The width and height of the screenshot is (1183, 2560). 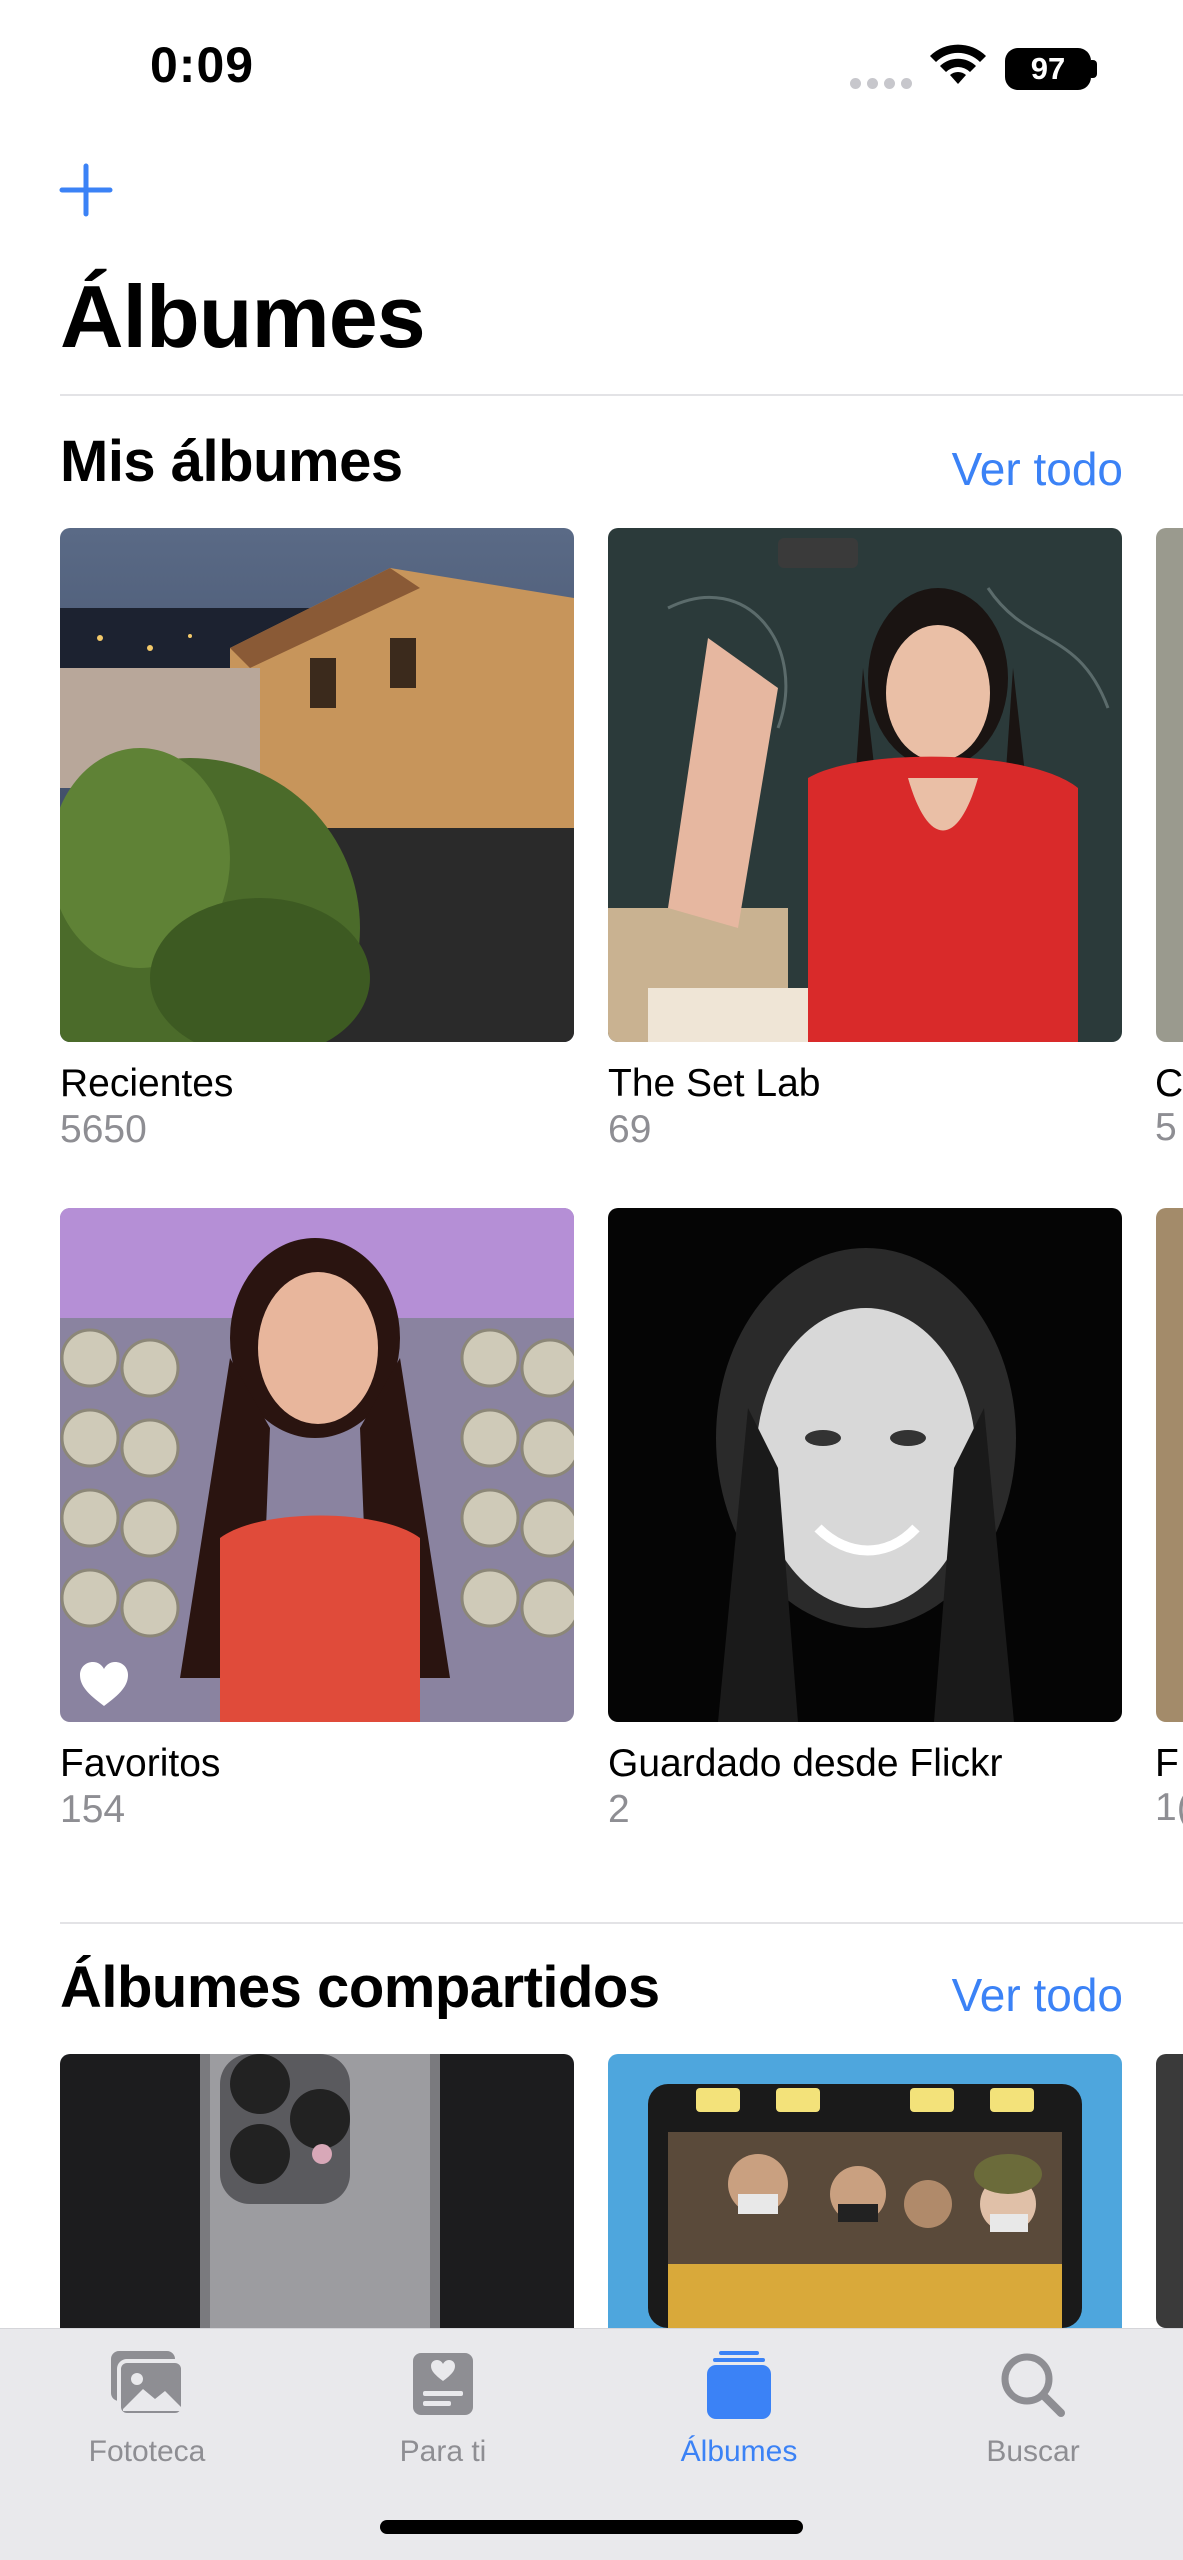 I want to click on album-favoritos: Favoritos 154, so click(x=317, y=1520).